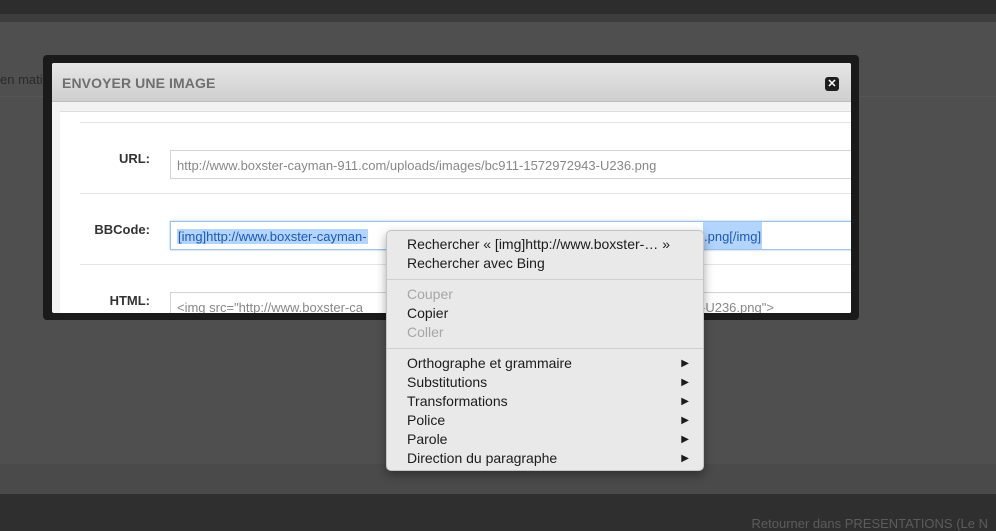 This screenshot has height=531, width=996. What do you see at coordinates (122, 229) in the screenshot?
I see `bbcode-label: BBCode:` at bounding box center [122, 229].